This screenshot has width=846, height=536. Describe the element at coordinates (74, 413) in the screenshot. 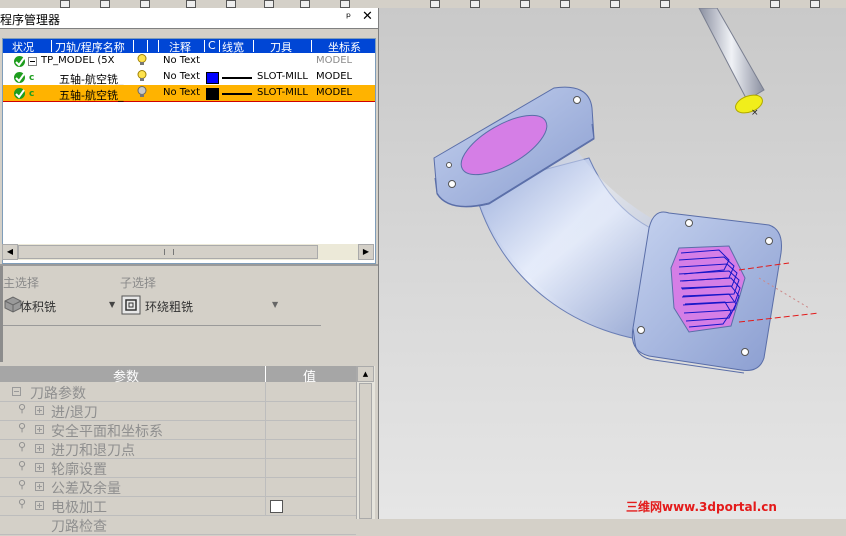

I see `param-label: 进/退刀` at that location.